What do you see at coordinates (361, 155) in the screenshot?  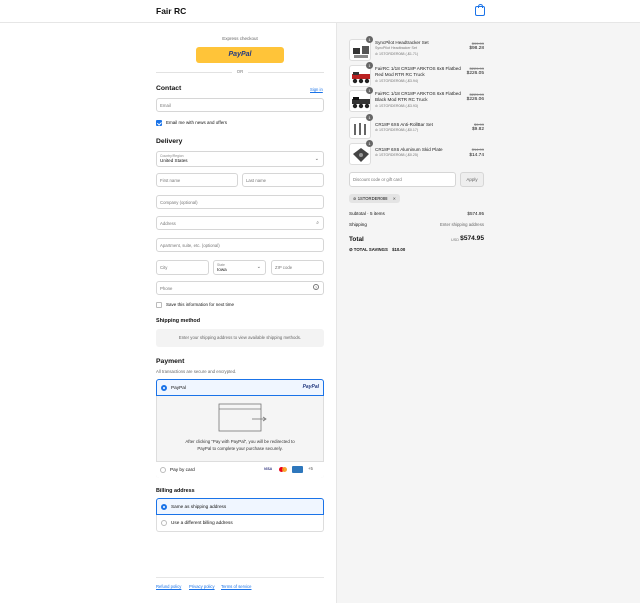 I see `skid-plate-image` at bounding box center [361, 155].